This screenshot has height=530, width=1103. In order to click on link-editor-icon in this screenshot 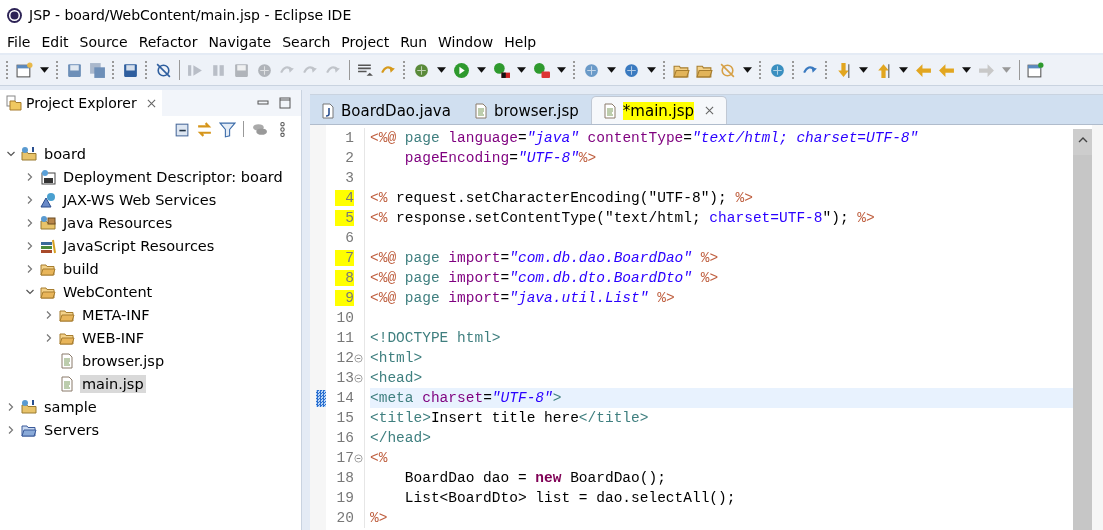, I will do `click(204, 129)`.